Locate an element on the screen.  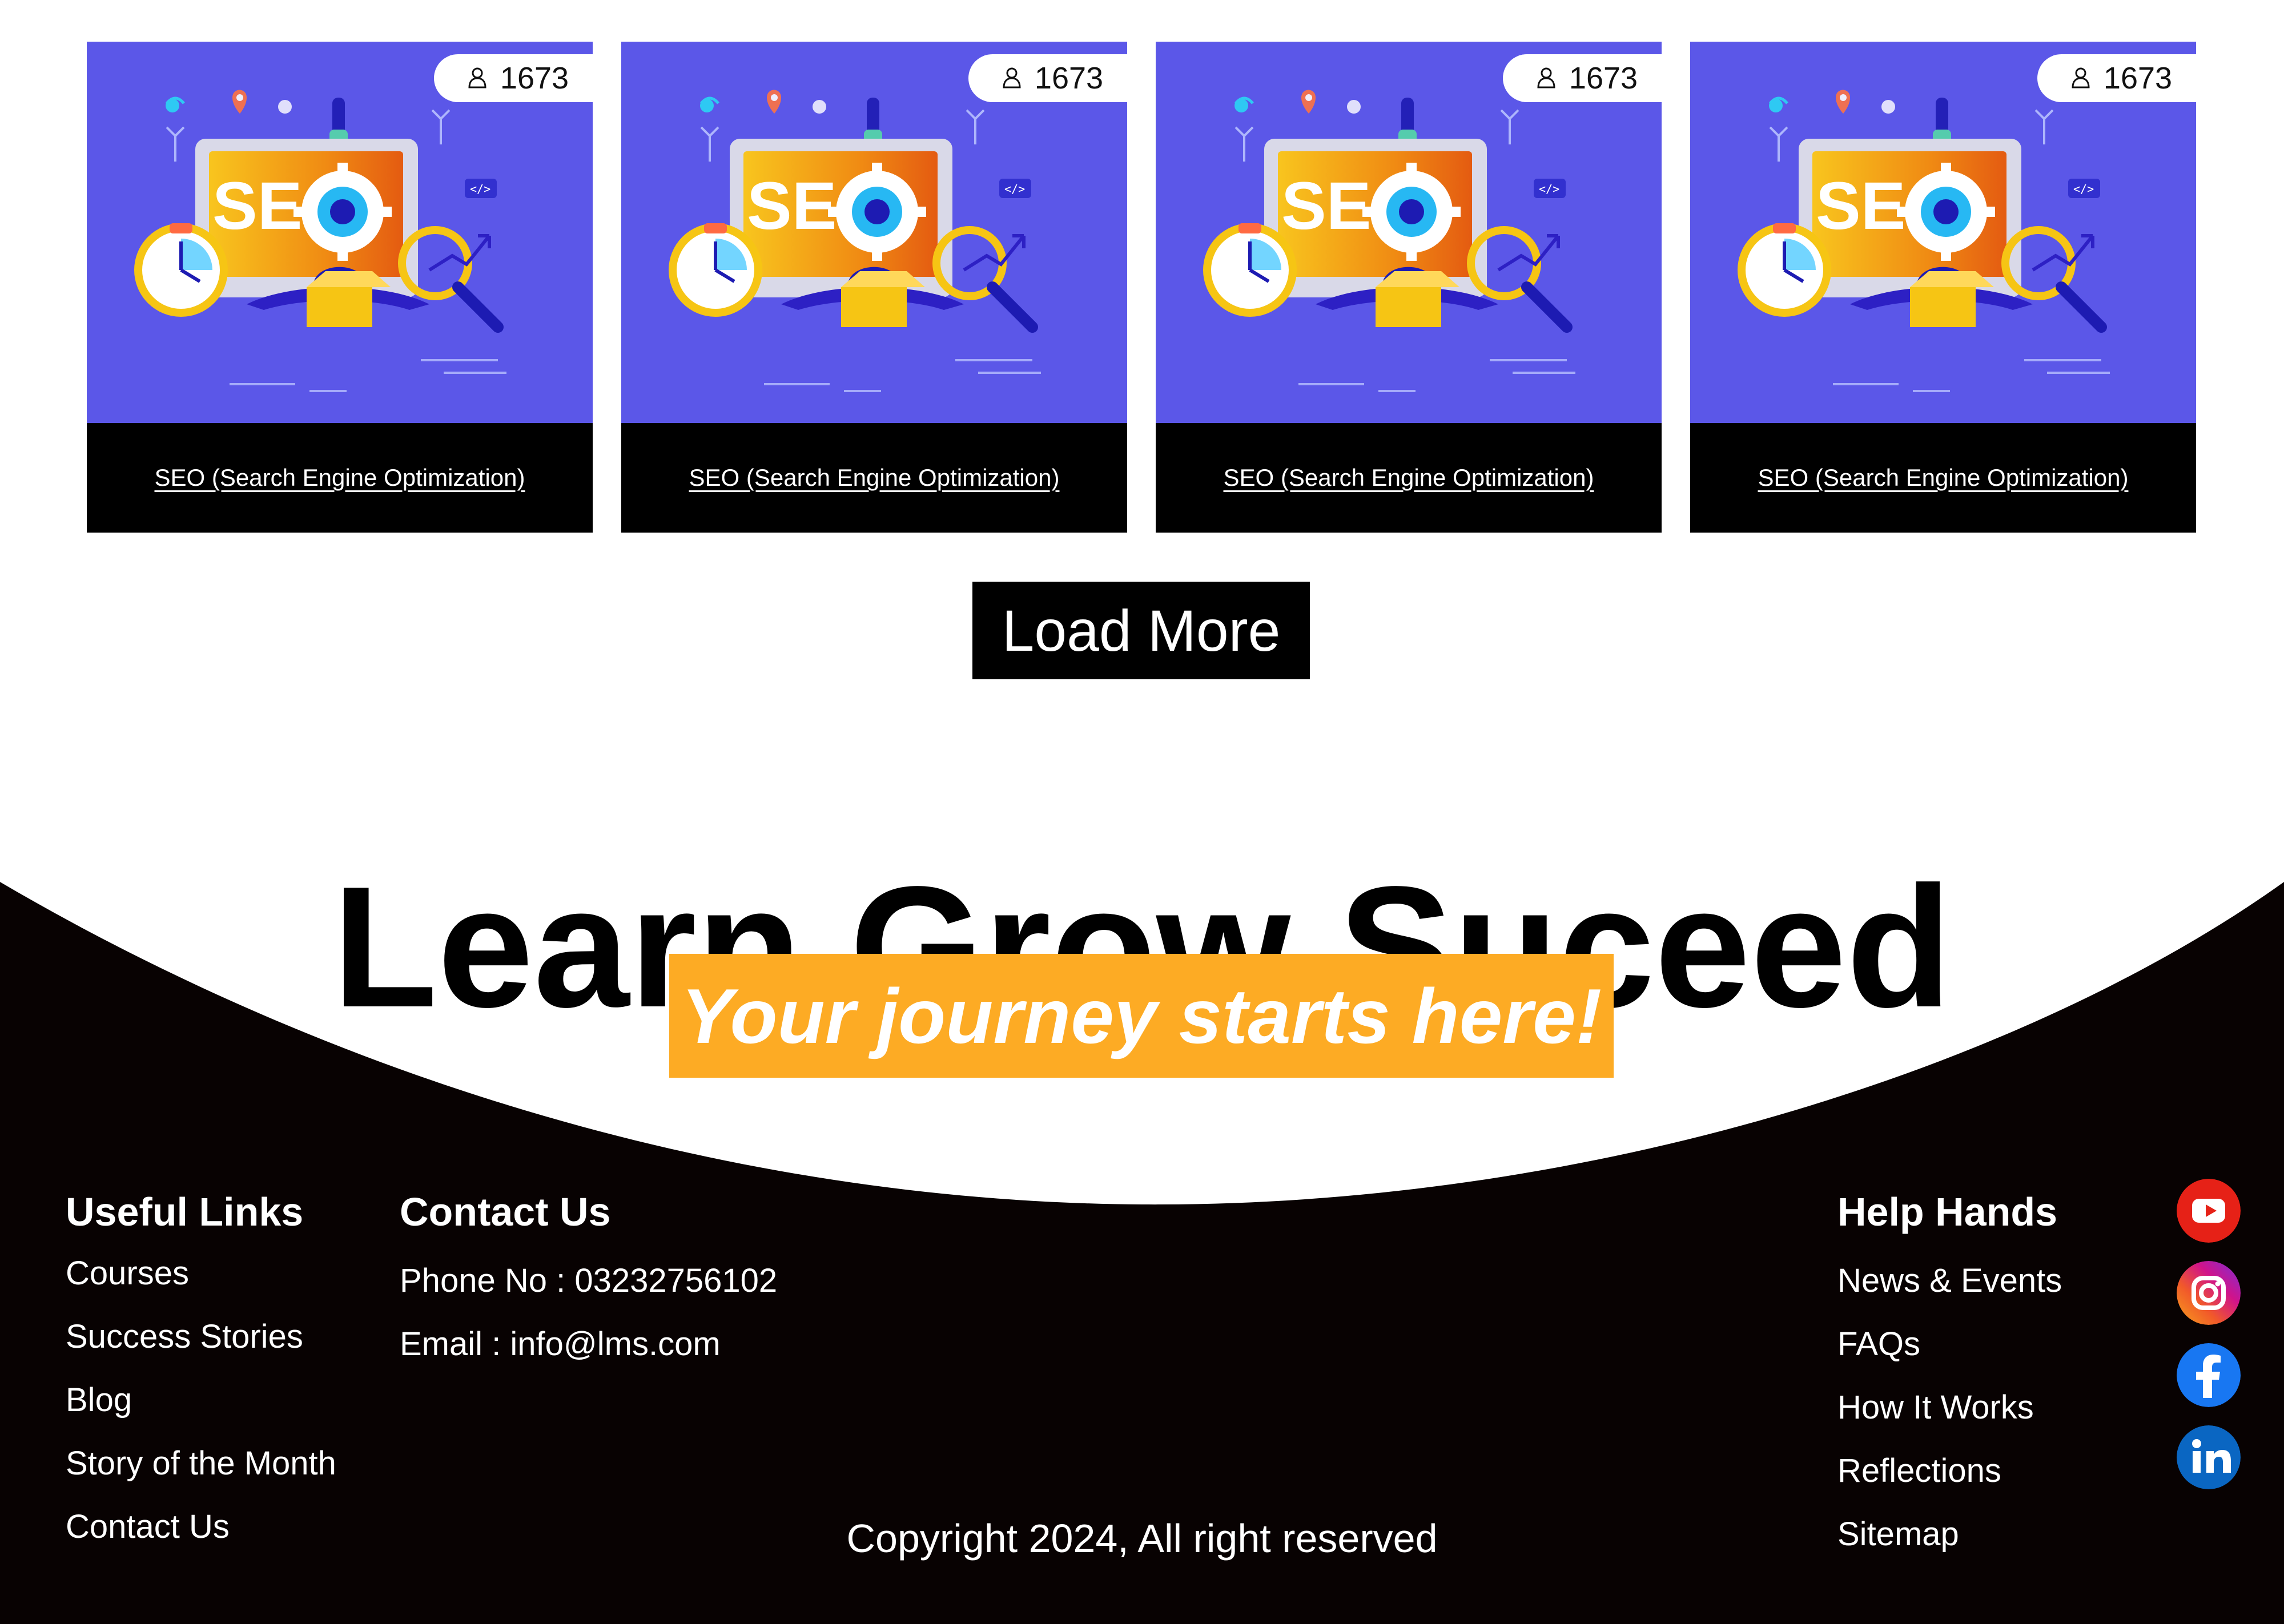
facebook-link is located at coordinates (2209, 1375).